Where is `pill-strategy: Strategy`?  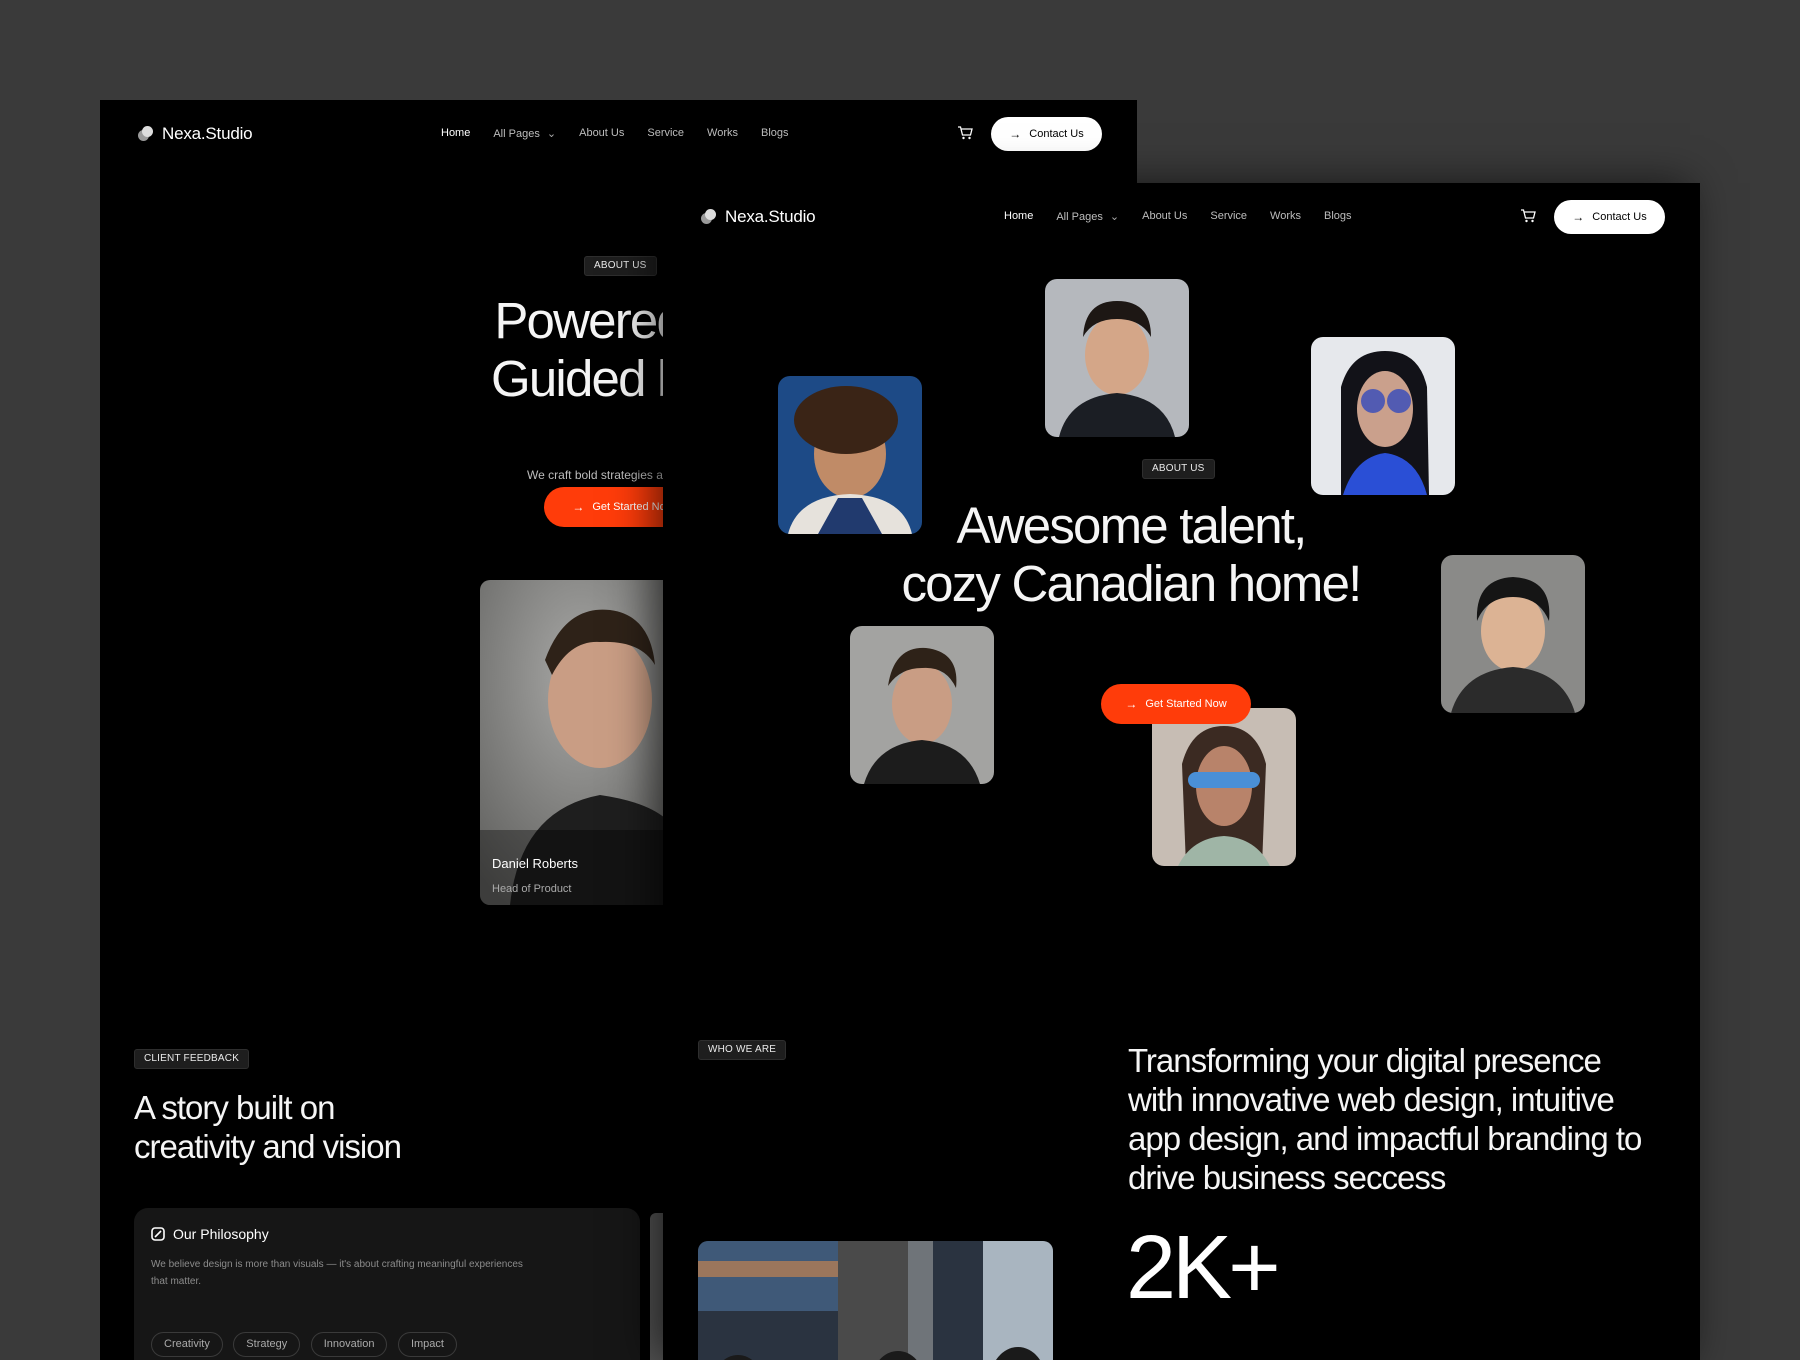
pill-strategy: Strategy is located at coordinates (267, 1344).